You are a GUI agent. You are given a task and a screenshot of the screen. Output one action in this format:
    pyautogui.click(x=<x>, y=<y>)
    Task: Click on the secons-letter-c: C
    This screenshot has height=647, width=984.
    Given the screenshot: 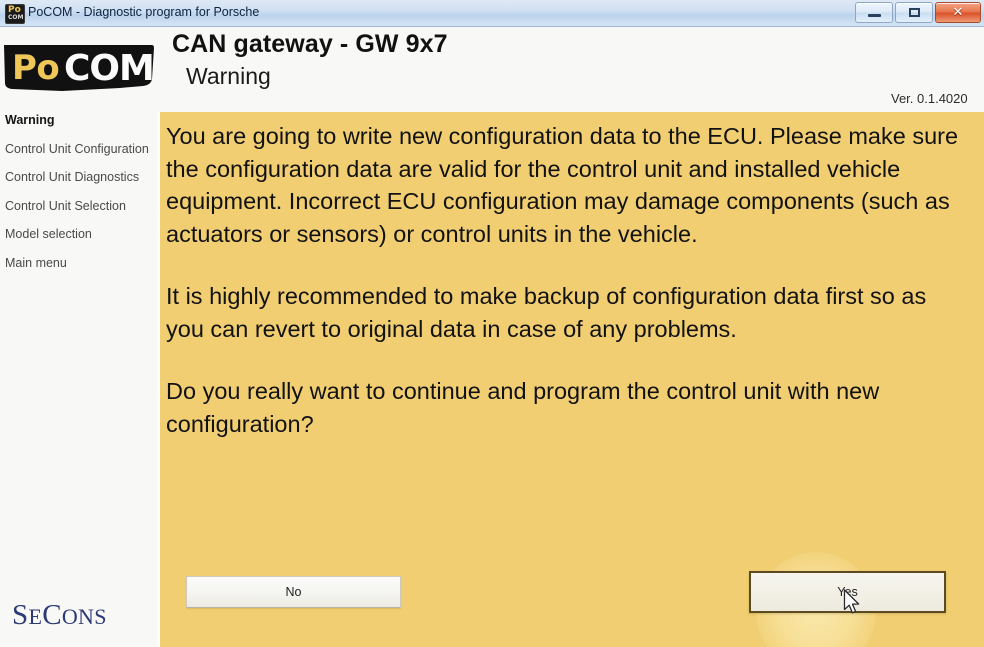 What is the action you would take?
    pyautogui.click(x=52, y=615)
    